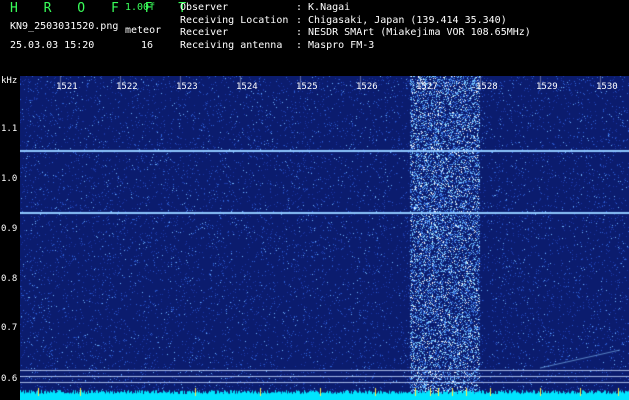  What do you see at coordinates (143, 30) in the screenshot?
I see `meteor-label: meteor` at bounding box center [143, 30].